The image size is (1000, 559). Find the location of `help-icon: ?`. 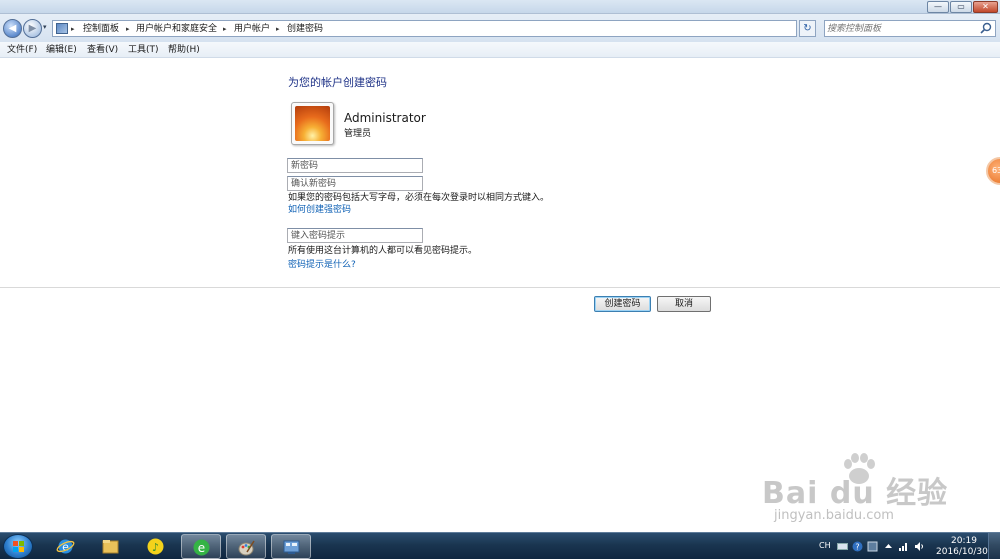

help-icon: ? is located at coordinates (857, 546).